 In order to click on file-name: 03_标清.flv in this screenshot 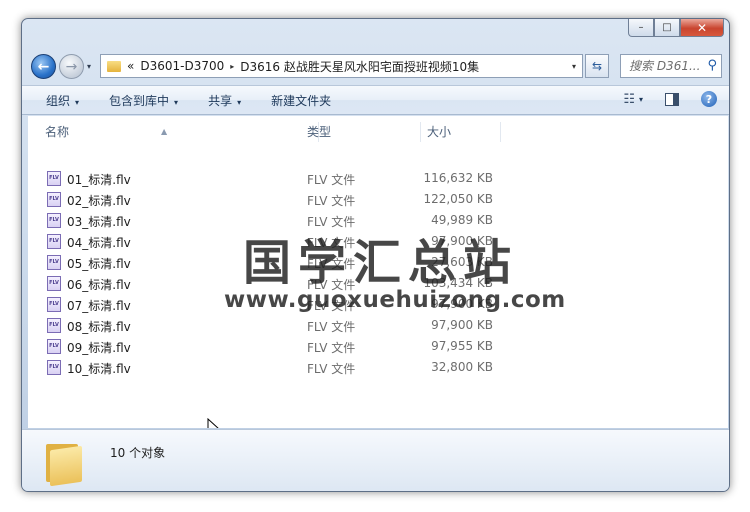, I will do `click(99, 222)`.